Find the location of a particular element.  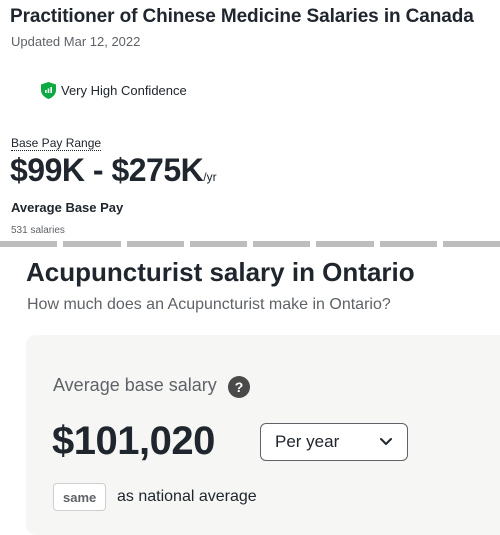

base-pay-range-value: $99K - $275K/yr is located at coordinates (113, 170).